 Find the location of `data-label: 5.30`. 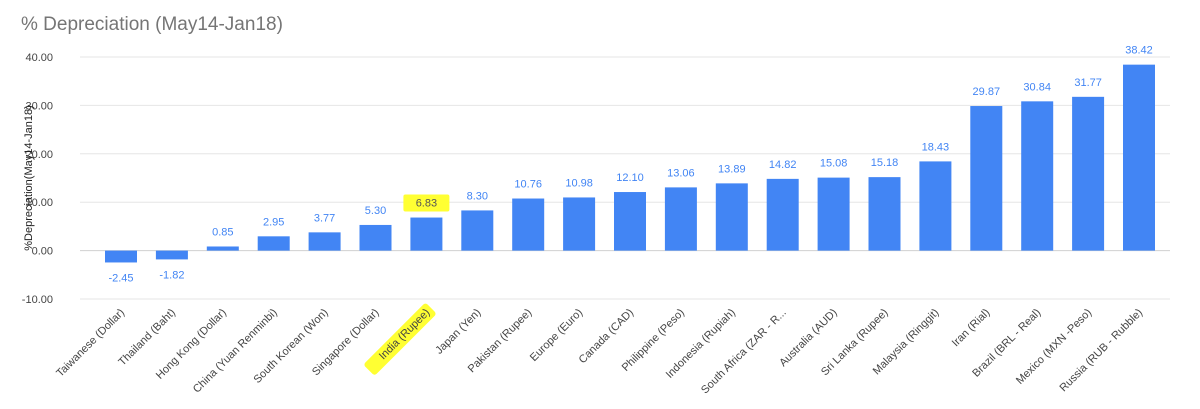

data-label: 5.30 is located at coordinates (375, 211).